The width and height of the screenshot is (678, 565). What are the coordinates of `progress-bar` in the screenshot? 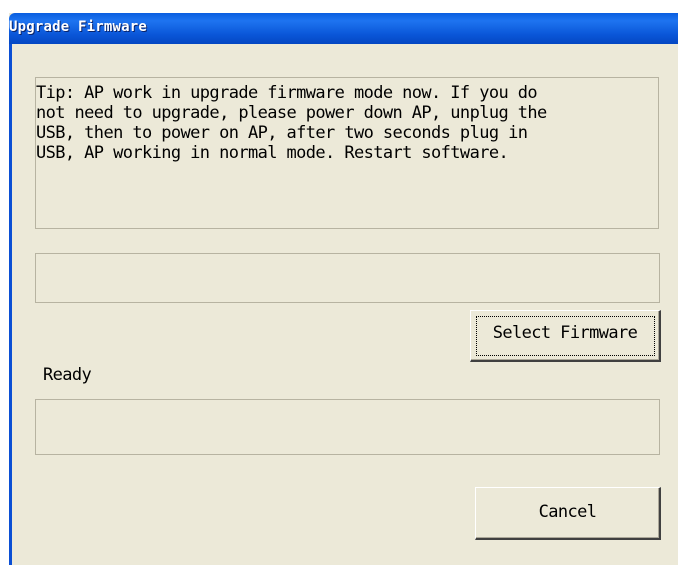 It's located at (347, 427).